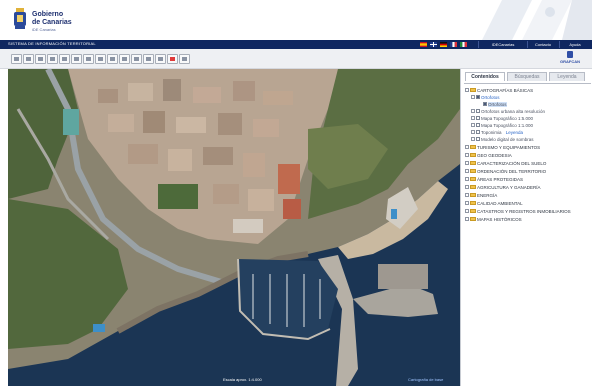 Image resolution: width=592 pixels, height=389 pixels. I want to click on help-link: Ayuda, so click(575, 44).